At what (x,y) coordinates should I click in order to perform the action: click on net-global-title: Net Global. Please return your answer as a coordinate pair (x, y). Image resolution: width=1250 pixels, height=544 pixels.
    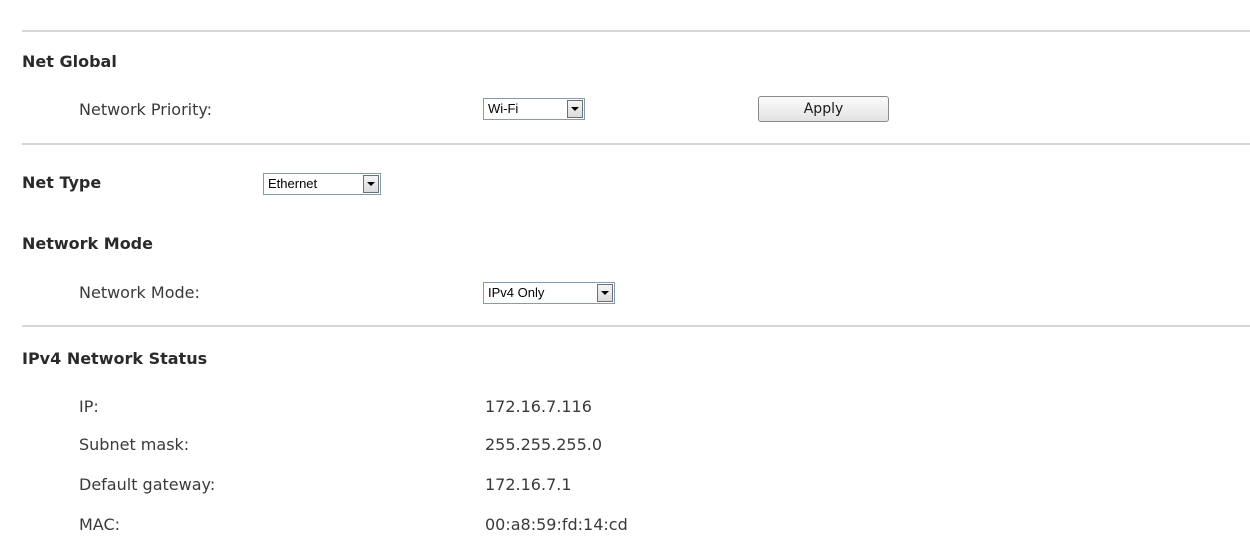
    Looking at the image, I should click on (69, 61).